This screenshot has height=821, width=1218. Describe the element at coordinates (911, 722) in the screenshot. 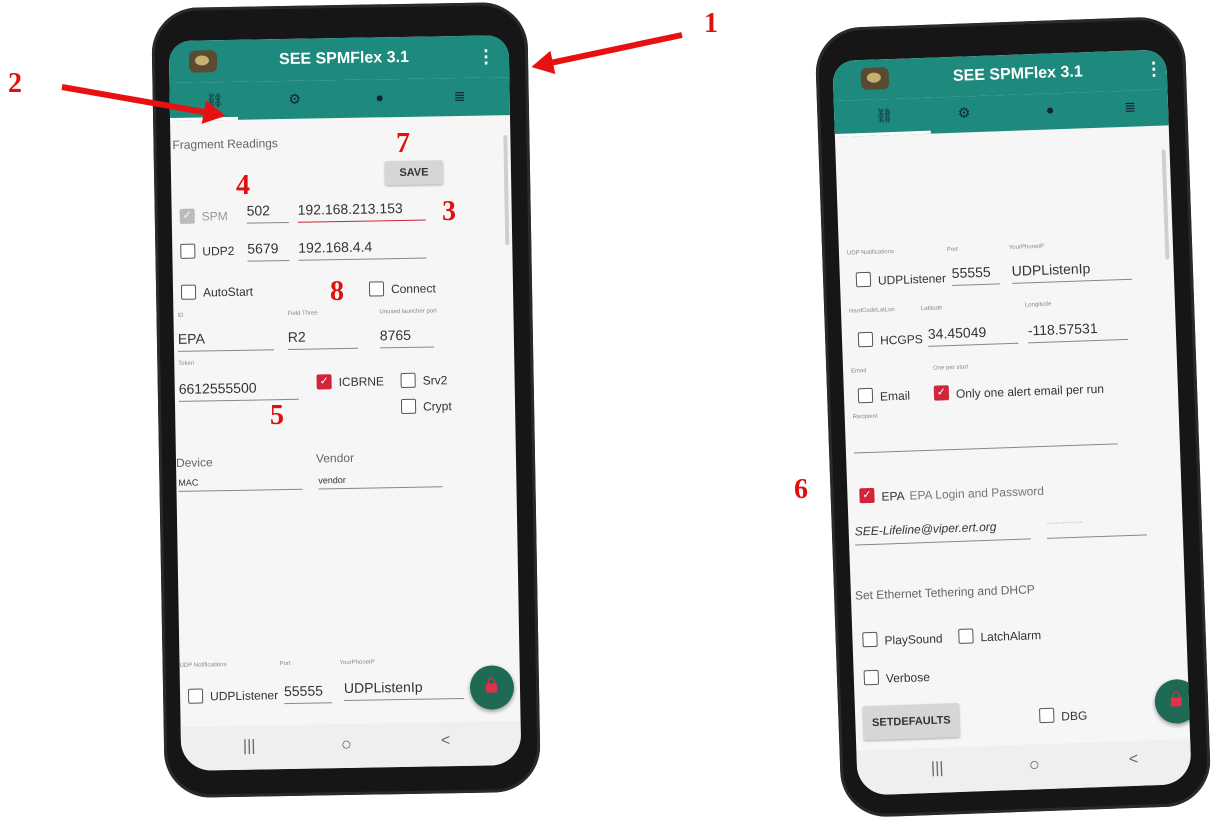

I see `setdefaults-button: SETDEFAULTS` at that location.